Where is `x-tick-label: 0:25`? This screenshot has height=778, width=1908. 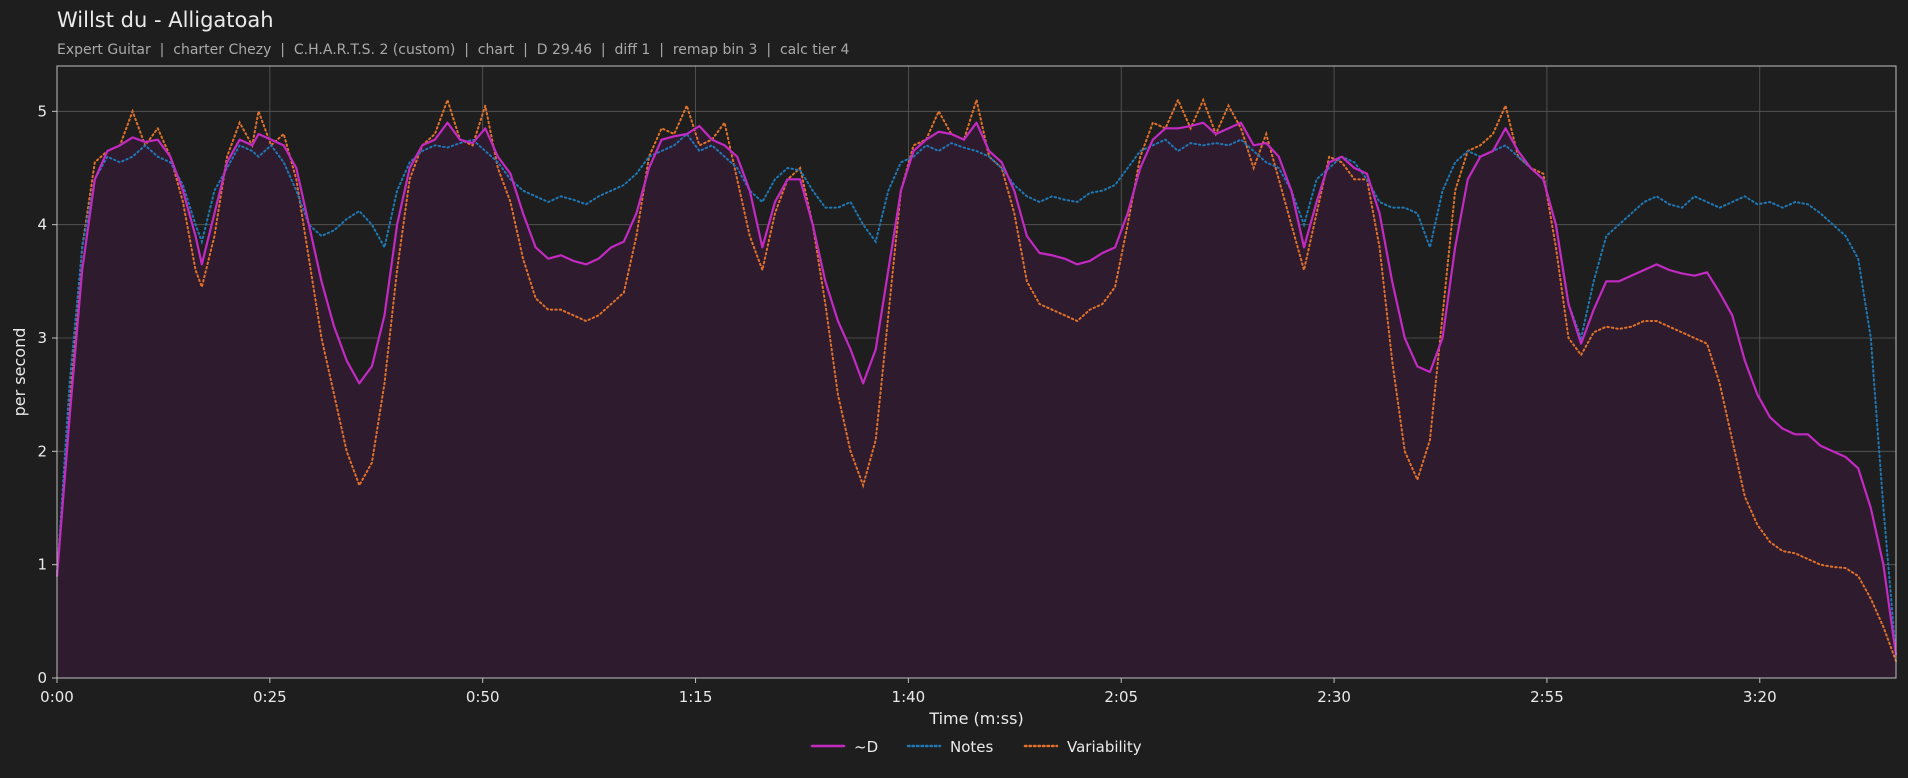
x-tick-label: 0:25 is located at coordinates (270, 697).